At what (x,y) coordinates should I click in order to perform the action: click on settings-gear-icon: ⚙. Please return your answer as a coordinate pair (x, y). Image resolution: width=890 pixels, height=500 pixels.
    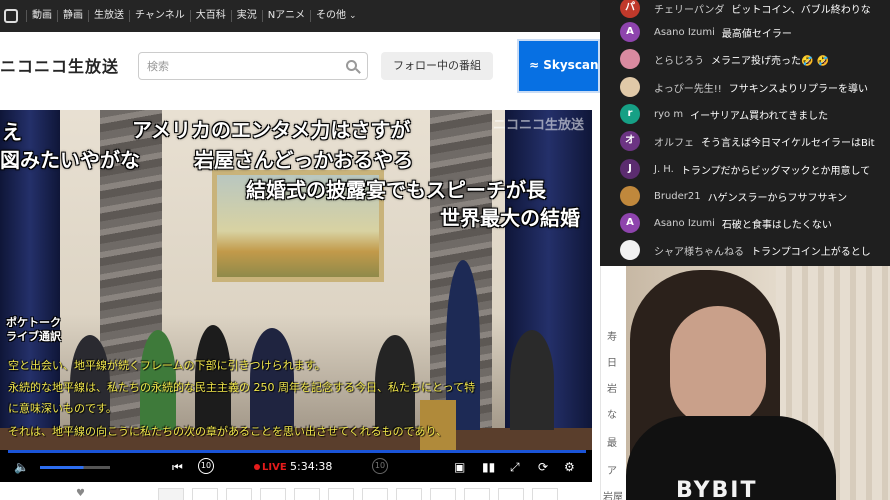
    Looking at the image, I should click on (569, 467).